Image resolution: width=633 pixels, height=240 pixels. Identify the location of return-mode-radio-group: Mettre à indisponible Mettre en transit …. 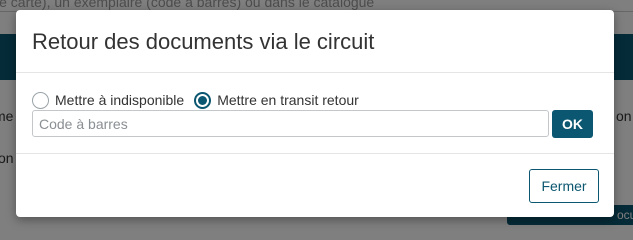
(200, 100).